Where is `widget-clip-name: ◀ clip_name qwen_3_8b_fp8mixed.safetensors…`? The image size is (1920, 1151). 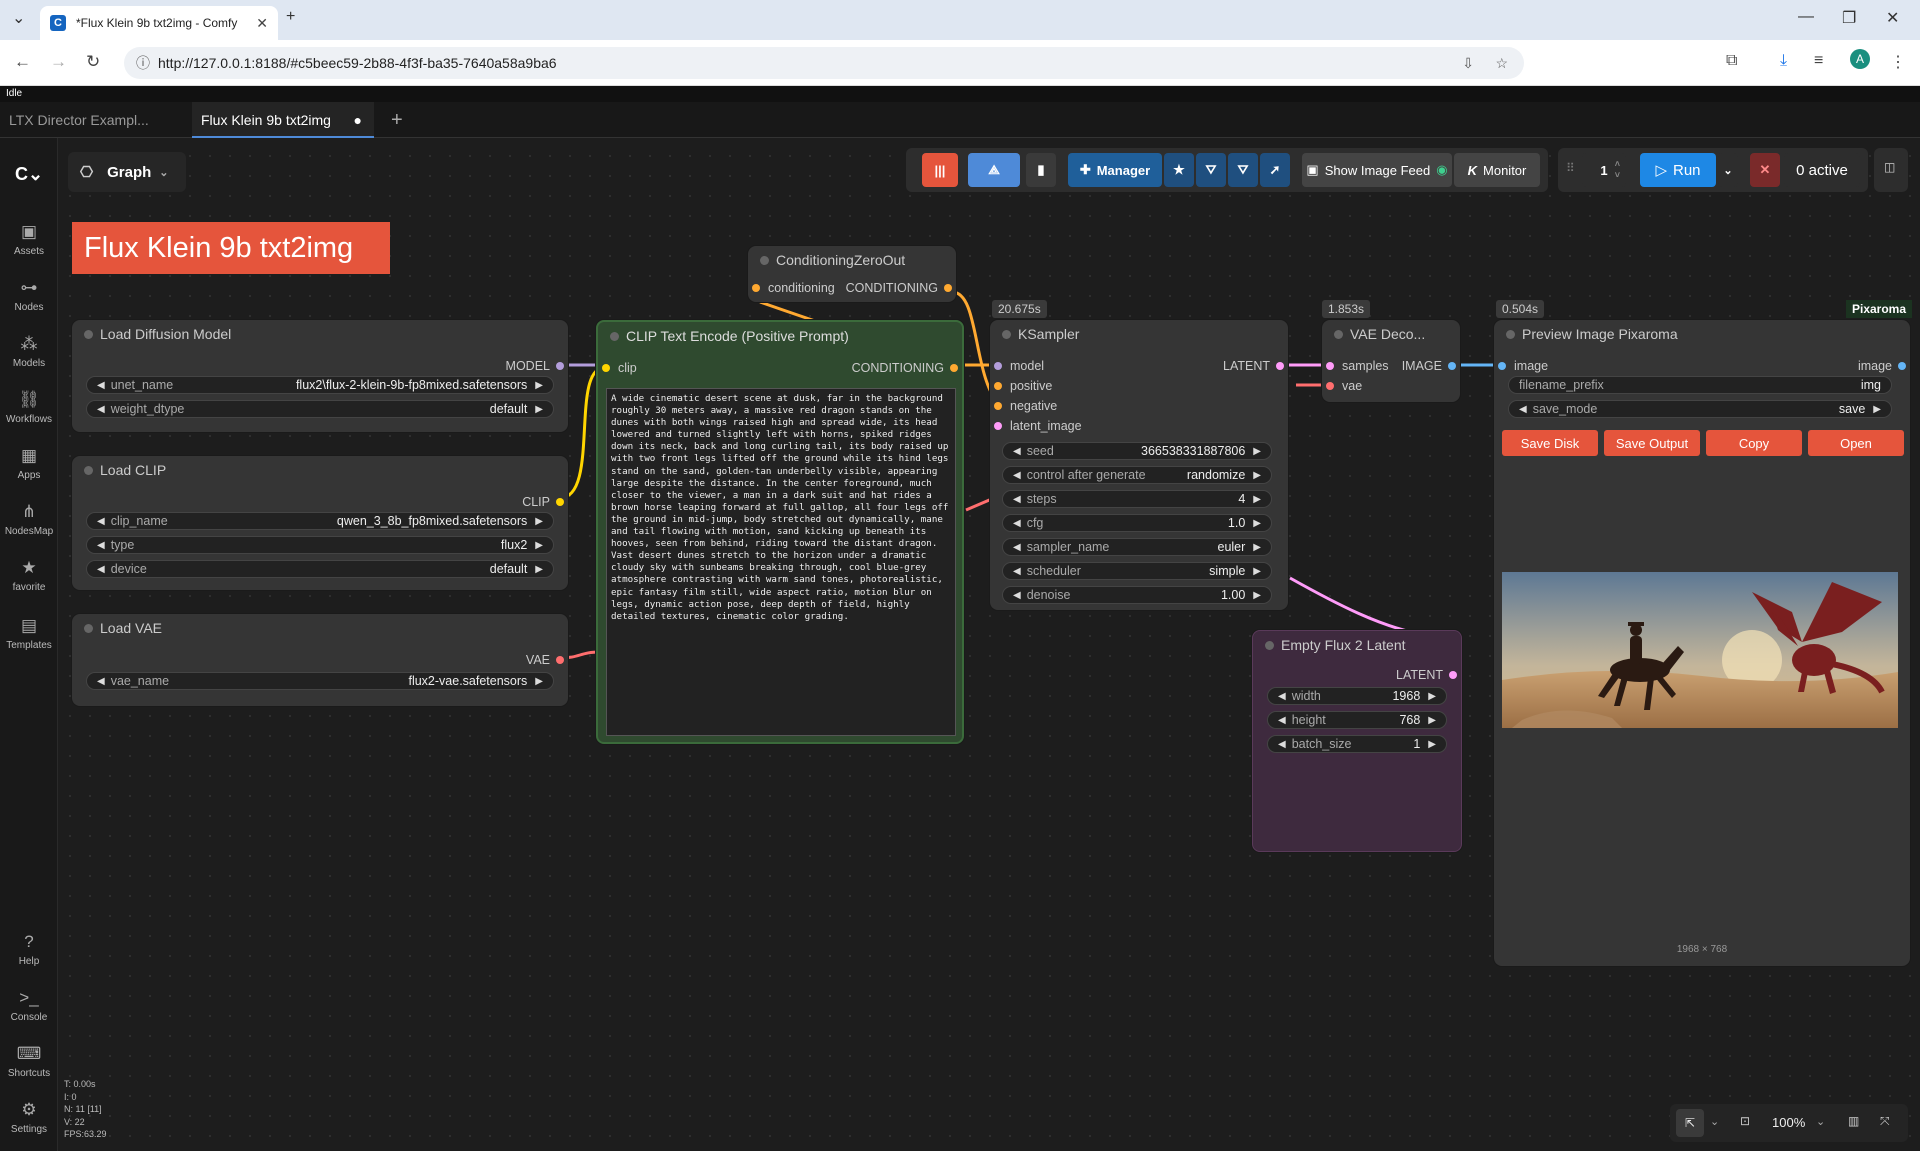 widget-clip-name: ◀ clip_name qwen_3_8b_fp8mixed.safetensors… is located at coordinates (320, 521).